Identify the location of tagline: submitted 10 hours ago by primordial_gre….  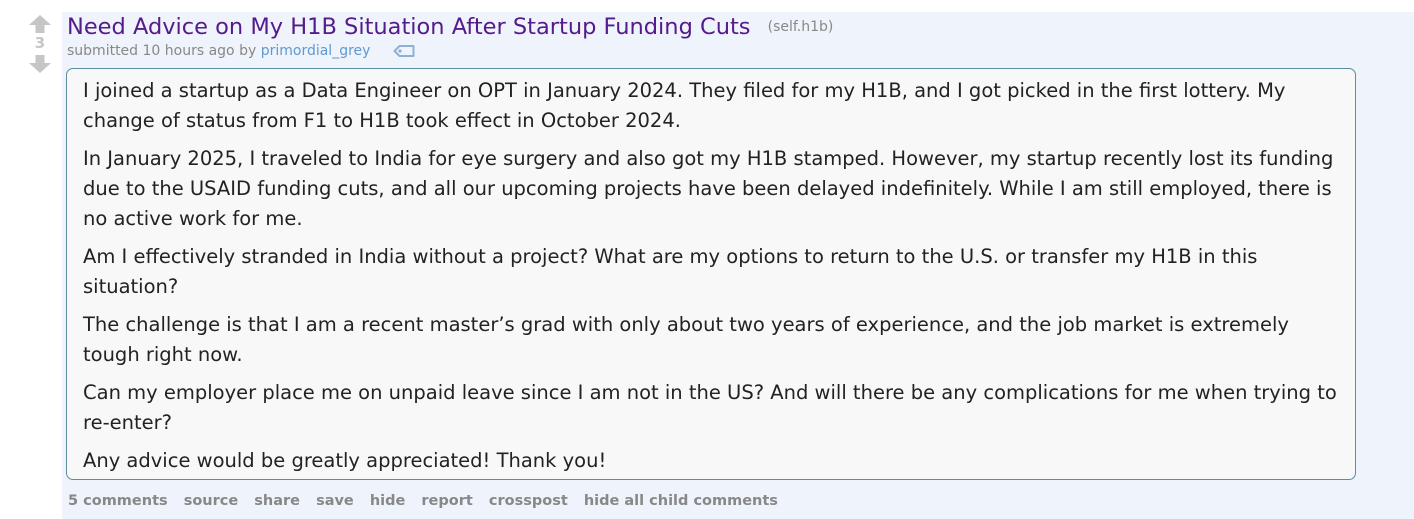
(241, 51).